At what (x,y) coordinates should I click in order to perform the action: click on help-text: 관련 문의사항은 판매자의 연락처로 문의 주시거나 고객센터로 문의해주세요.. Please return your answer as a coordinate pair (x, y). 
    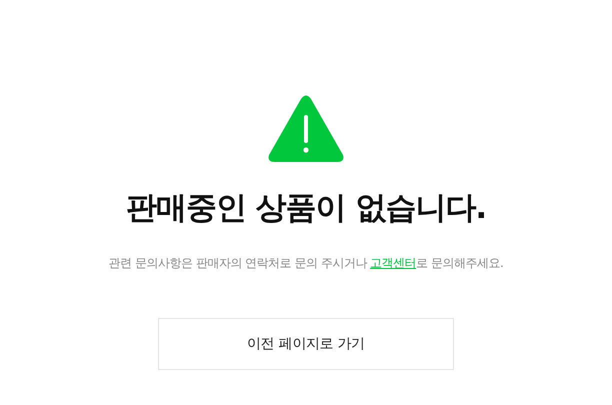
    Looking at the image, I should click on (306, 263).